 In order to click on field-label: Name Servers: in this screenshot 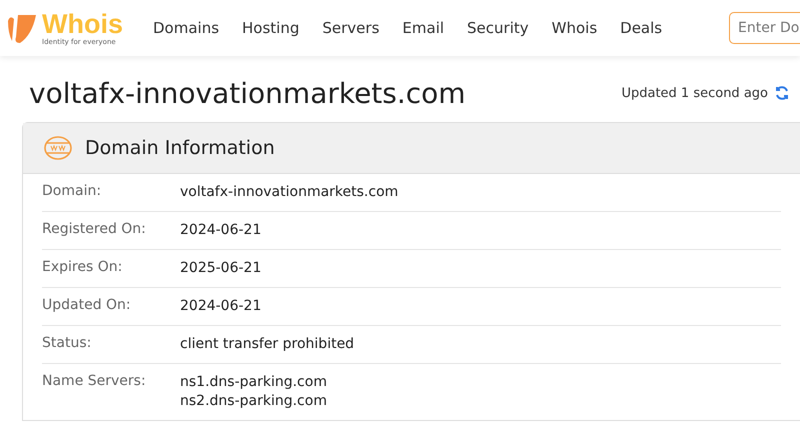, I will do `click(94, 382)`.